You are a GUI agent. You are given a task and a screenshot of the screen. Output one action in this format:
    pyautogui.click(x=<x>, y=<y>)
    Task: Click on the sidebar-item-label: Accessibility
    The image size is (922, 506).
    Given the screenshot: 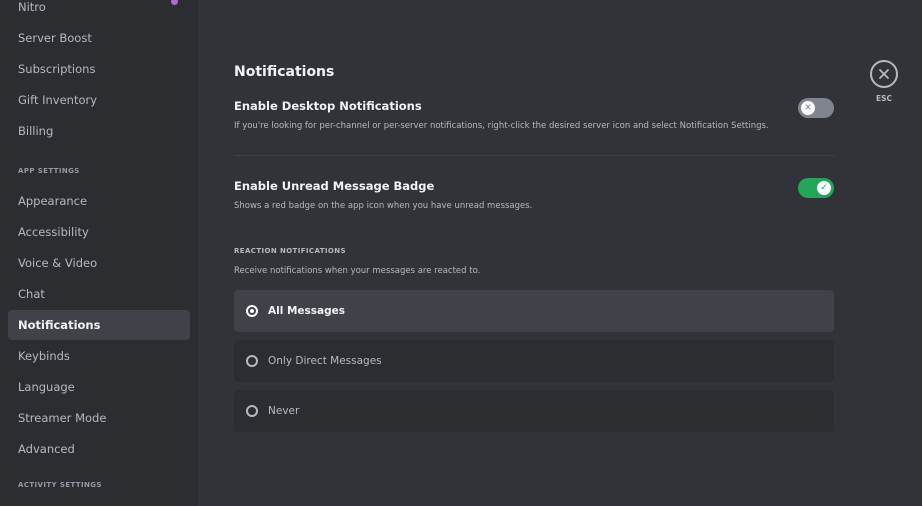 What is the action you would take?
    pyautogui.click(x=53, y=232)
    